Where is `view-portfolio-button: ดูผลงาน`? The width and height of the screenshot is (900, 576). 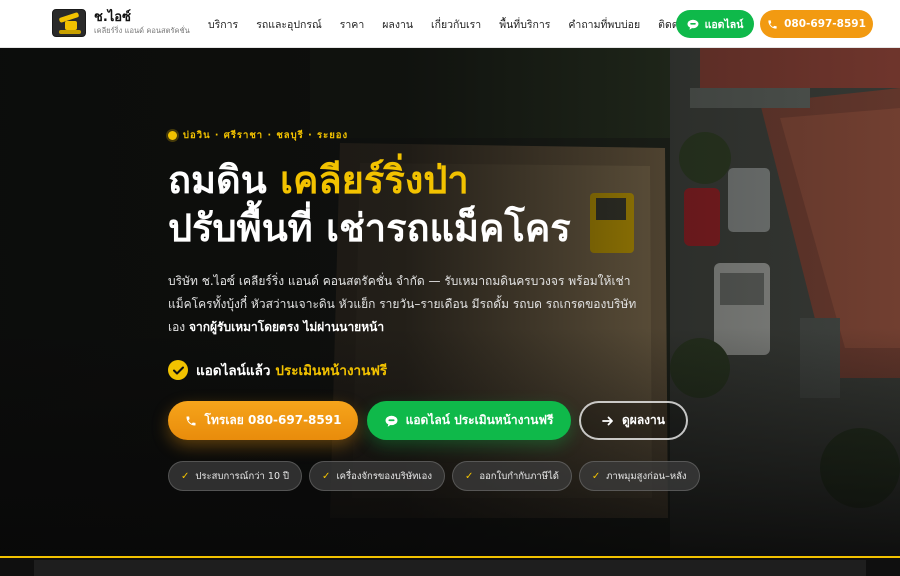
view-portfolio-button: ดูผลงาน is located at coordinates (633, 420).